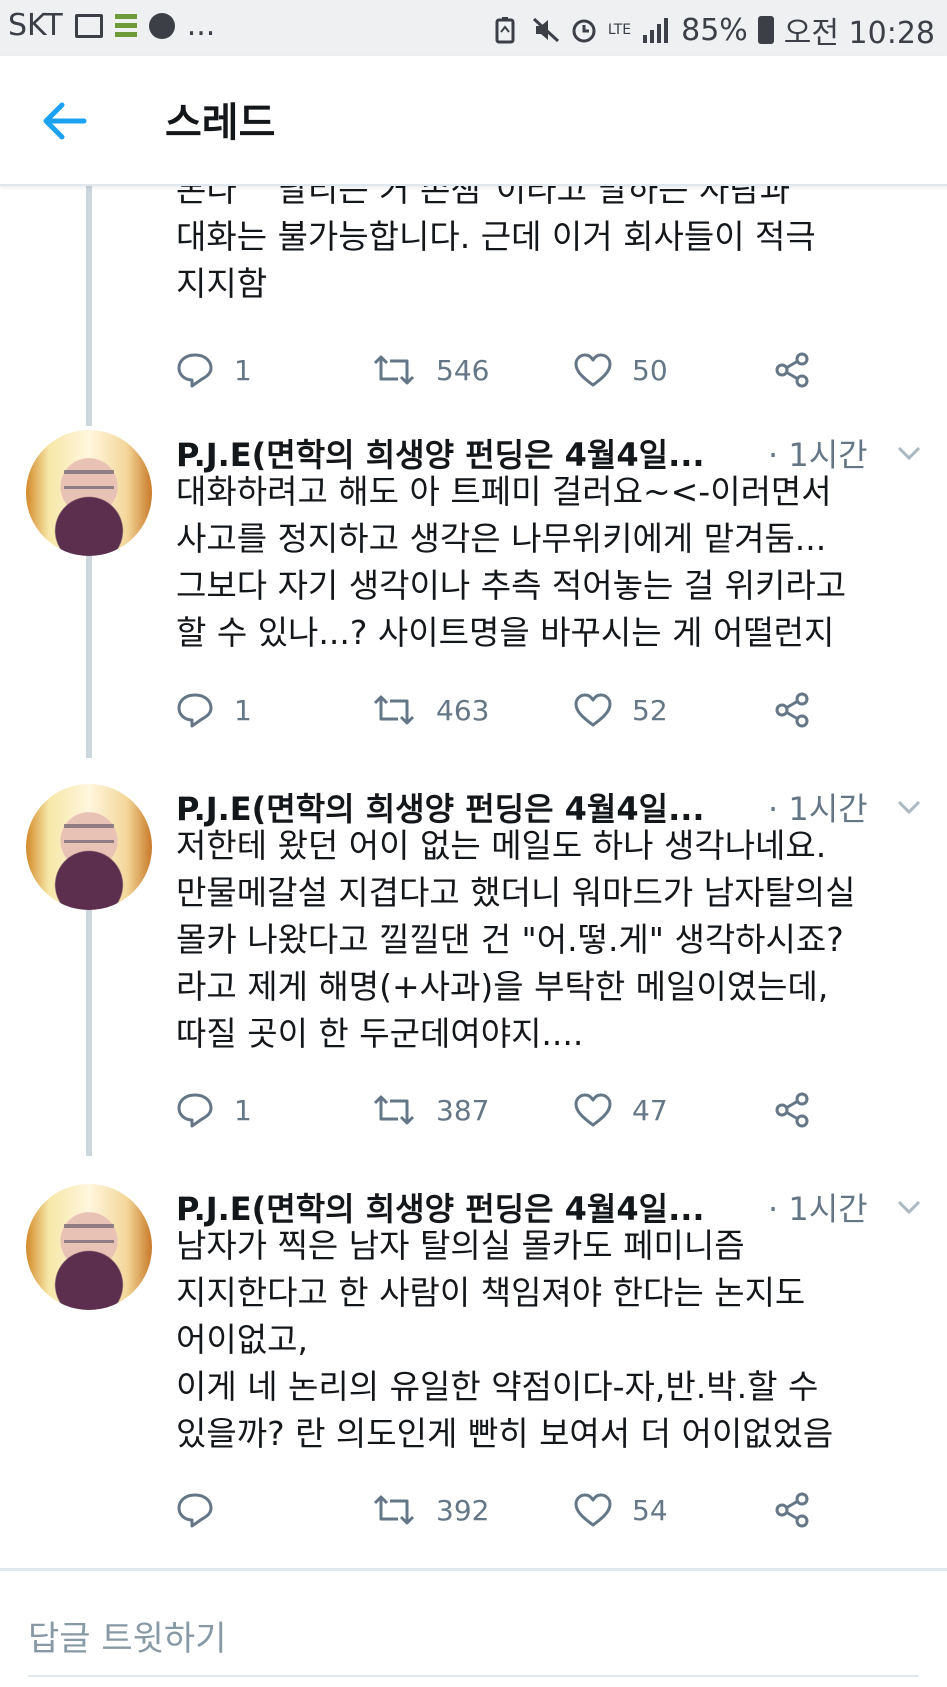 The image size is (947, 1687). I want to click on alarm-icon, so click(584, 30).